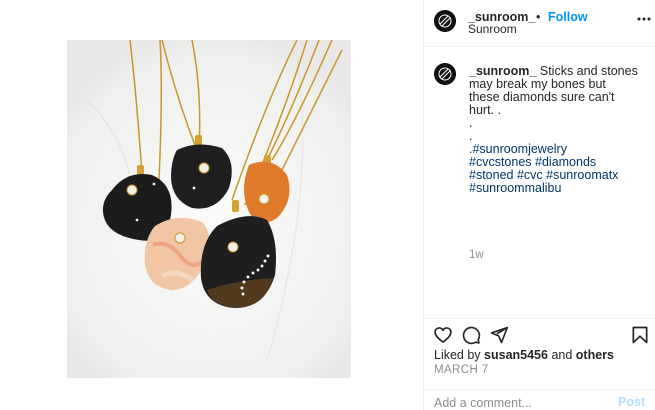  I want to click on location-link: Sunroom, so click(492, 29).